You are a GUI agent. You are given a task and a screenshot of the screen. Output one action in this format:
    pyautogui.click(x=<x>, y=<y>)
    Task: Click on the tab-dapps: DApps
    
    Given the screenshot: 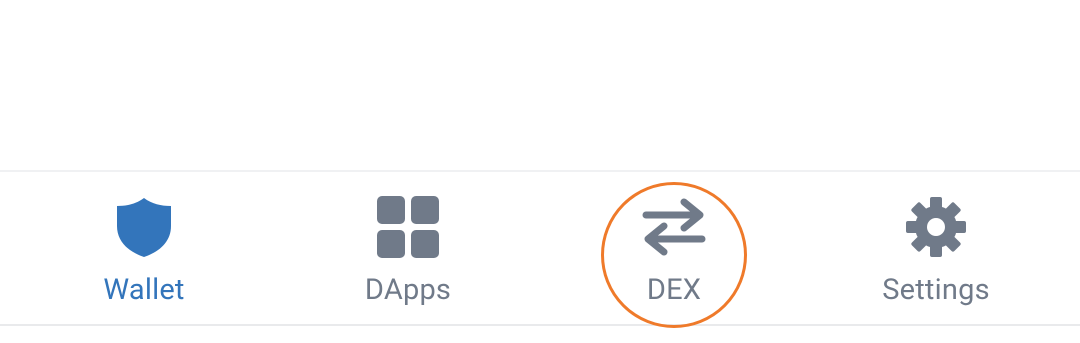 What is the action you would take?
    pyautogui.click(x=408, y=248)
    